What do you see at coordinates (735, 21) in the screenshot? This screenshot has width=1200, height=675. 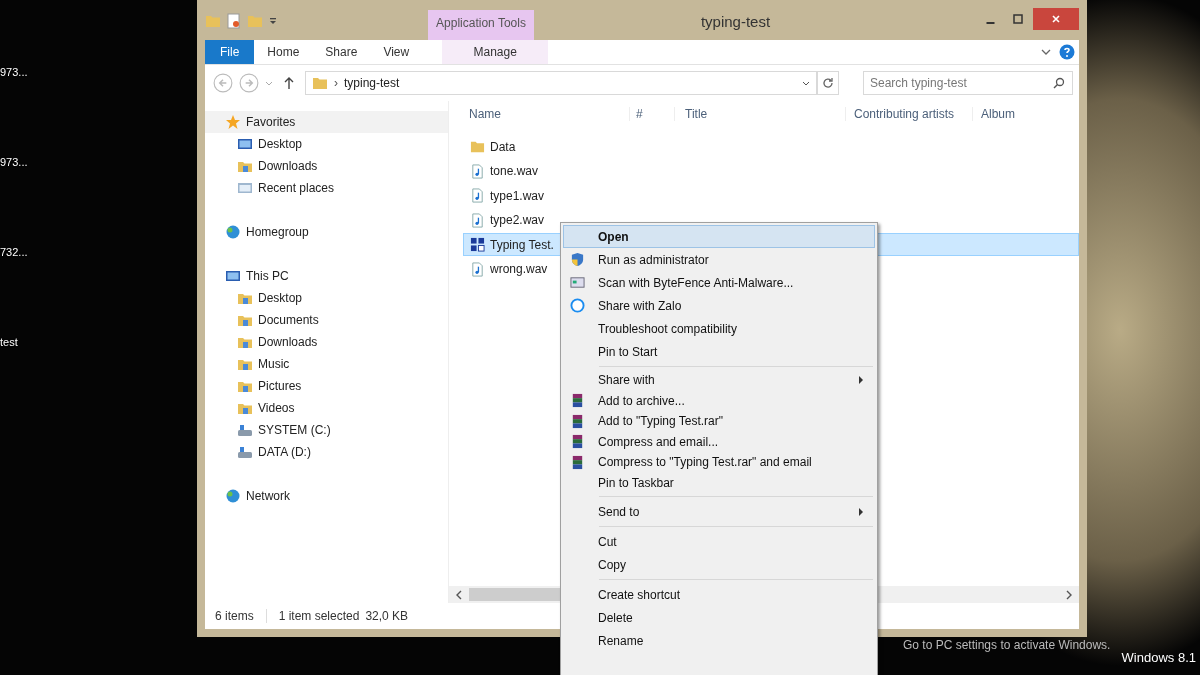 I see `window-title: typing-test` at bounding box center [735, 21].